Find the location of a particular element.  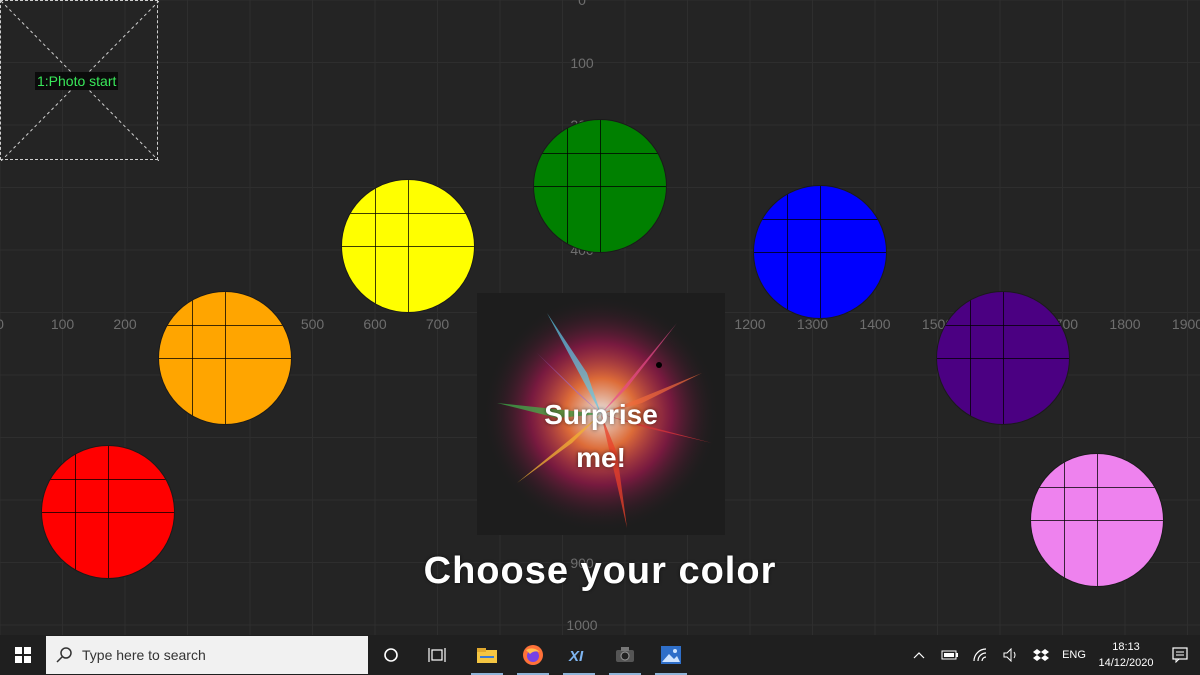

surprise-line-1: Surprise is located at coordinates (601, 414).